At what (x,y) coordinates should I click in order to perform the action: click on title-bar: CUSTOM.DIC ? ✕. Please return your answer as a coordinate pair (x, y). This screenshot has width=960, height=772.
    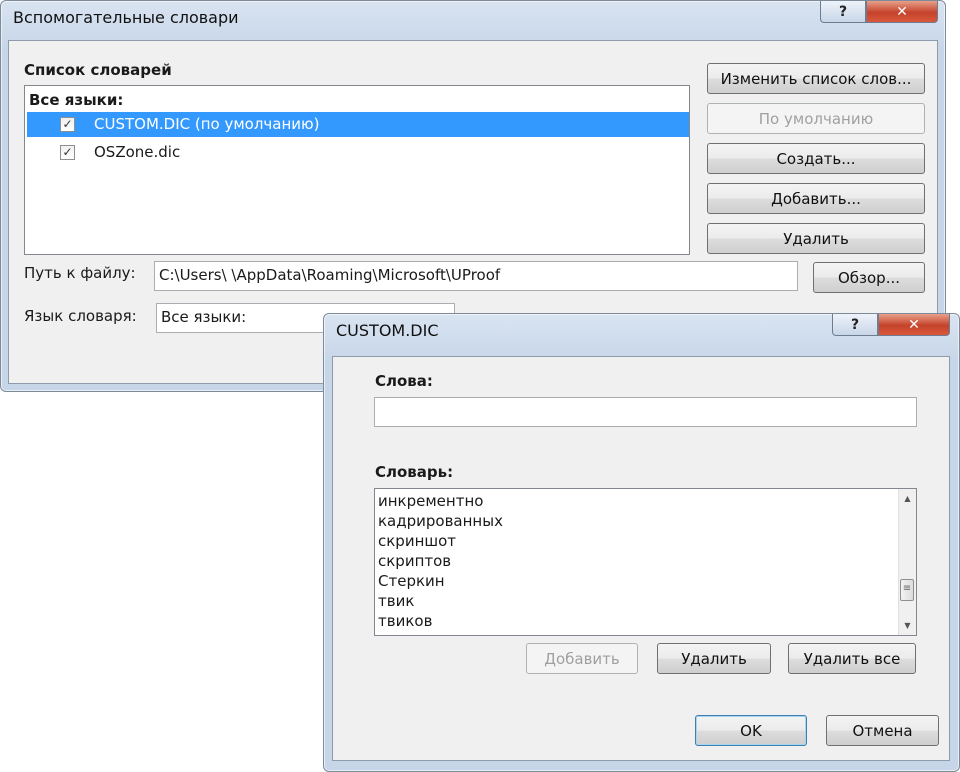
    Looking at the image, I should click on (641, 329).